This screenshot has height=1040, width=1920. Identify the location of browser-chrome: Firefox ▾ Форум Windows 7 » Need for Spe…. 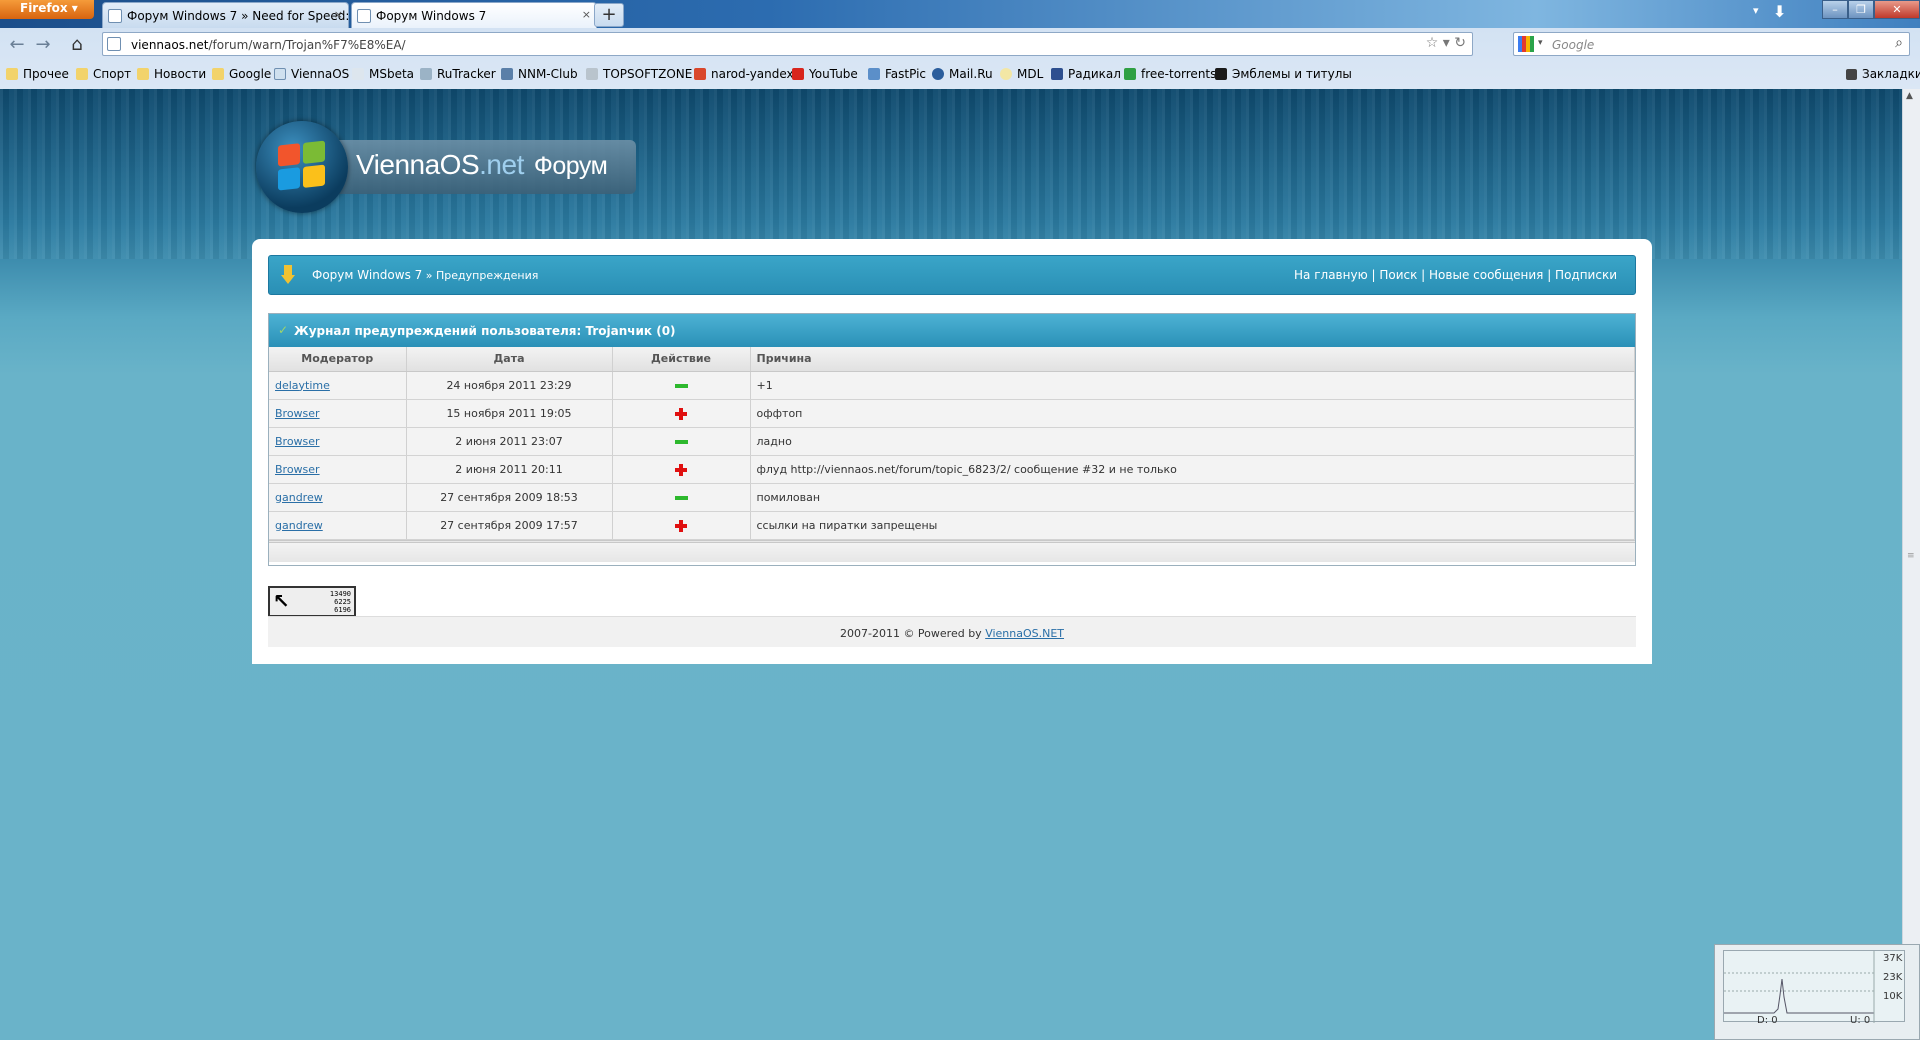
(960, 44).